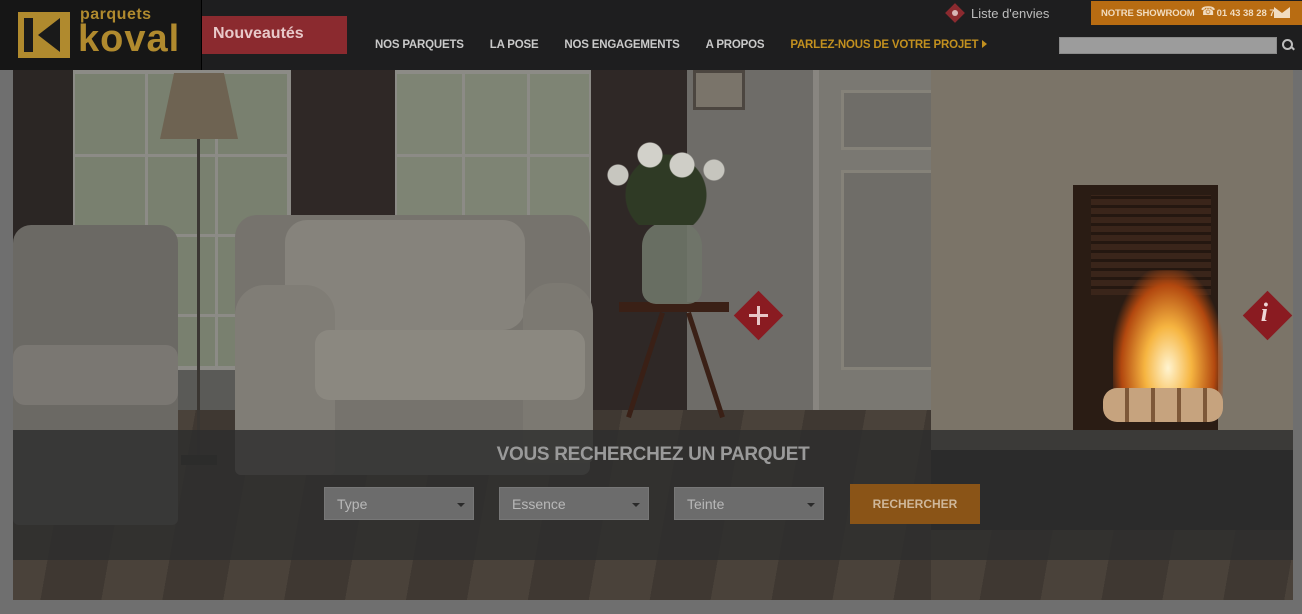 The height and width of the screenshot is (614, 1302). What do you see at coordinates (352, 504) in the screenshot?
I see `type-select-value: Type` at bounding box center [352, 504].